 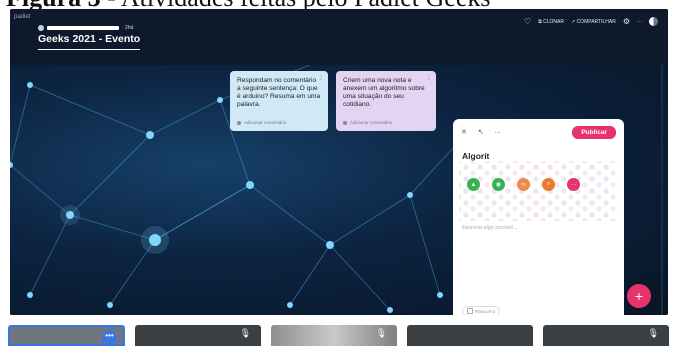 I want to click on board-title: Geeks 2021 - Evento, so click(x=89, y=41).